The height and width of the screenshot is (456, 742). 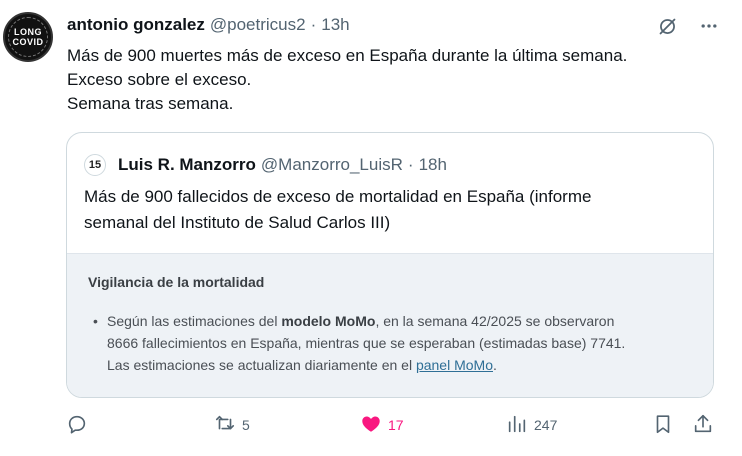 What do you see at coordinates (396, 425) in the screenshot?
I see `like-count: 17` at bounding box center [396, 425].